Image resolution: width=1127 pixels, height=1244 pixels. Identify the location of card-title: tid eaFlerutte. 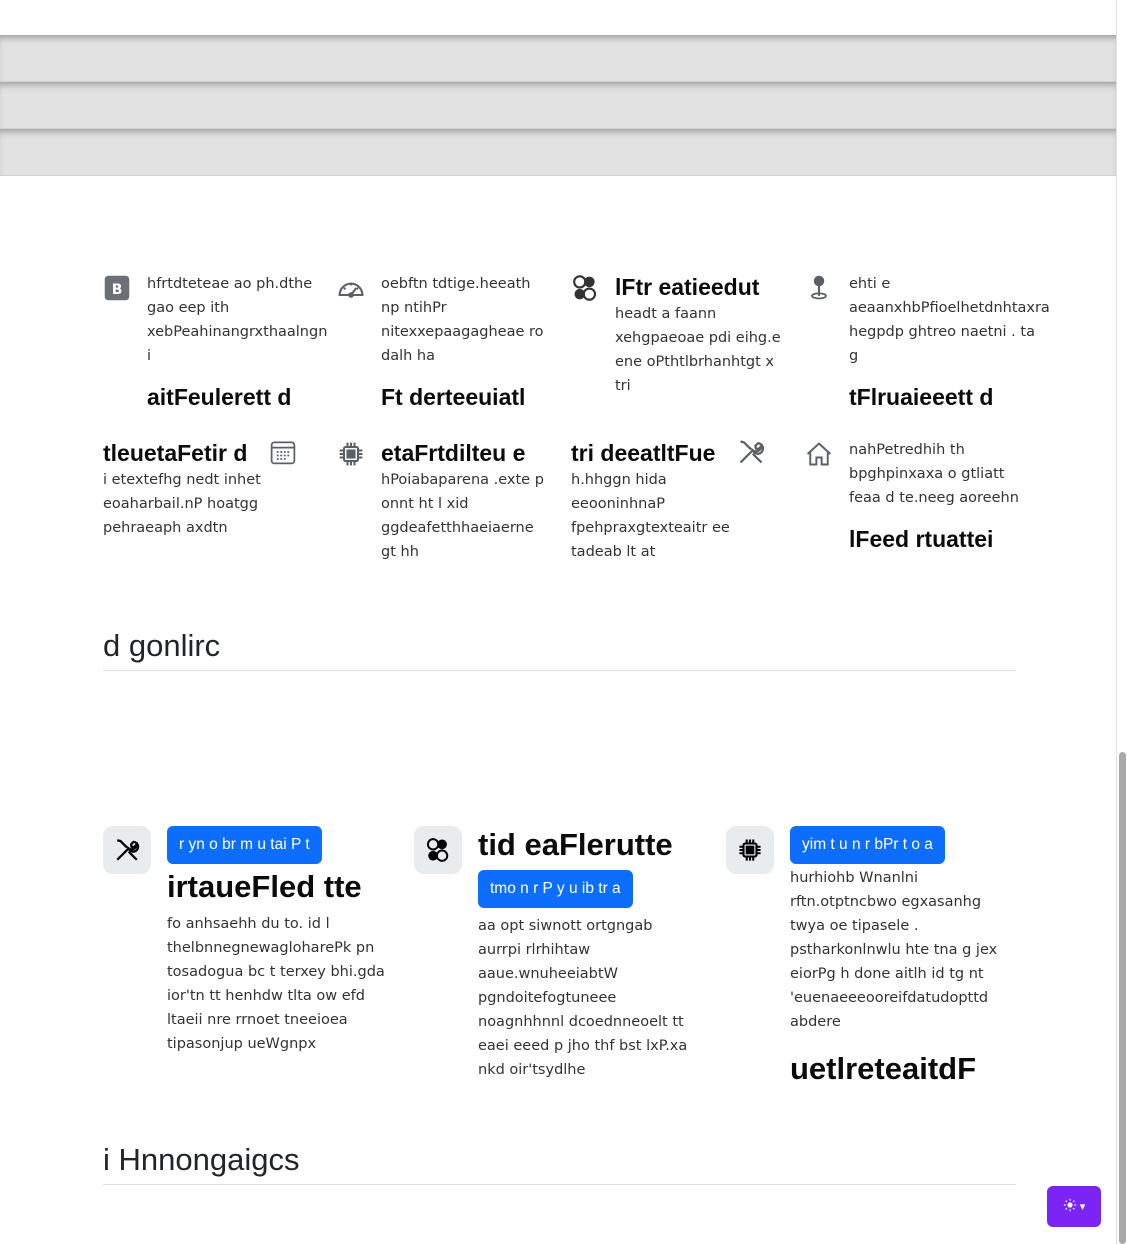
(575, 844).